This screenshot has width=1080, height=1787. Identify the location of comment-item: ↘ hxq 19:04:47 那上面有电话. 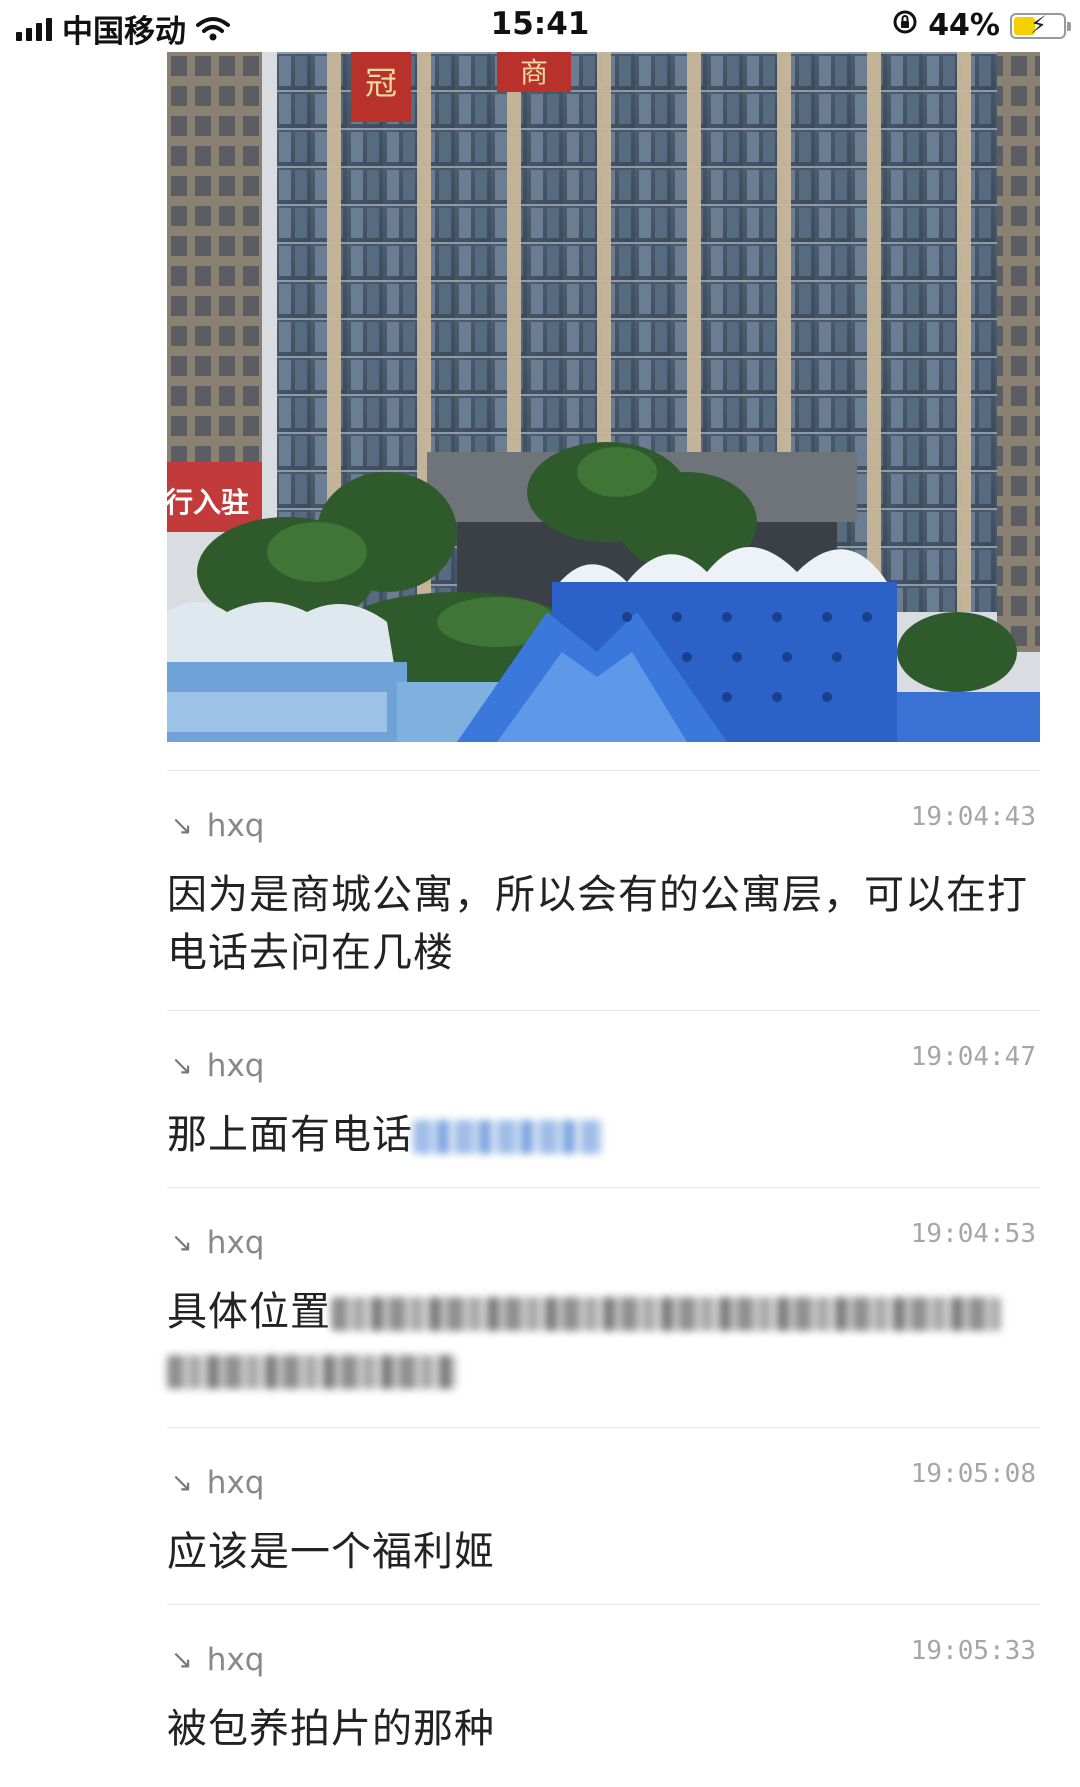
(603, 1103).